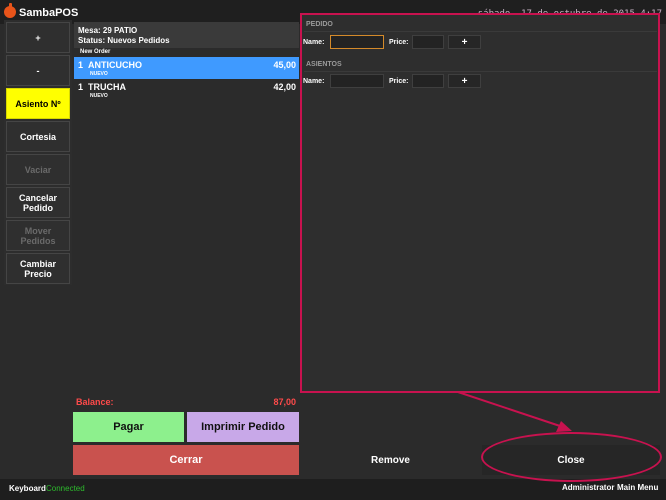 The height and width of the screenshot is (500, 666). Describe the element at coordinates (65, 488) in the screenshot. I see `connection-status: Connected` at that location.